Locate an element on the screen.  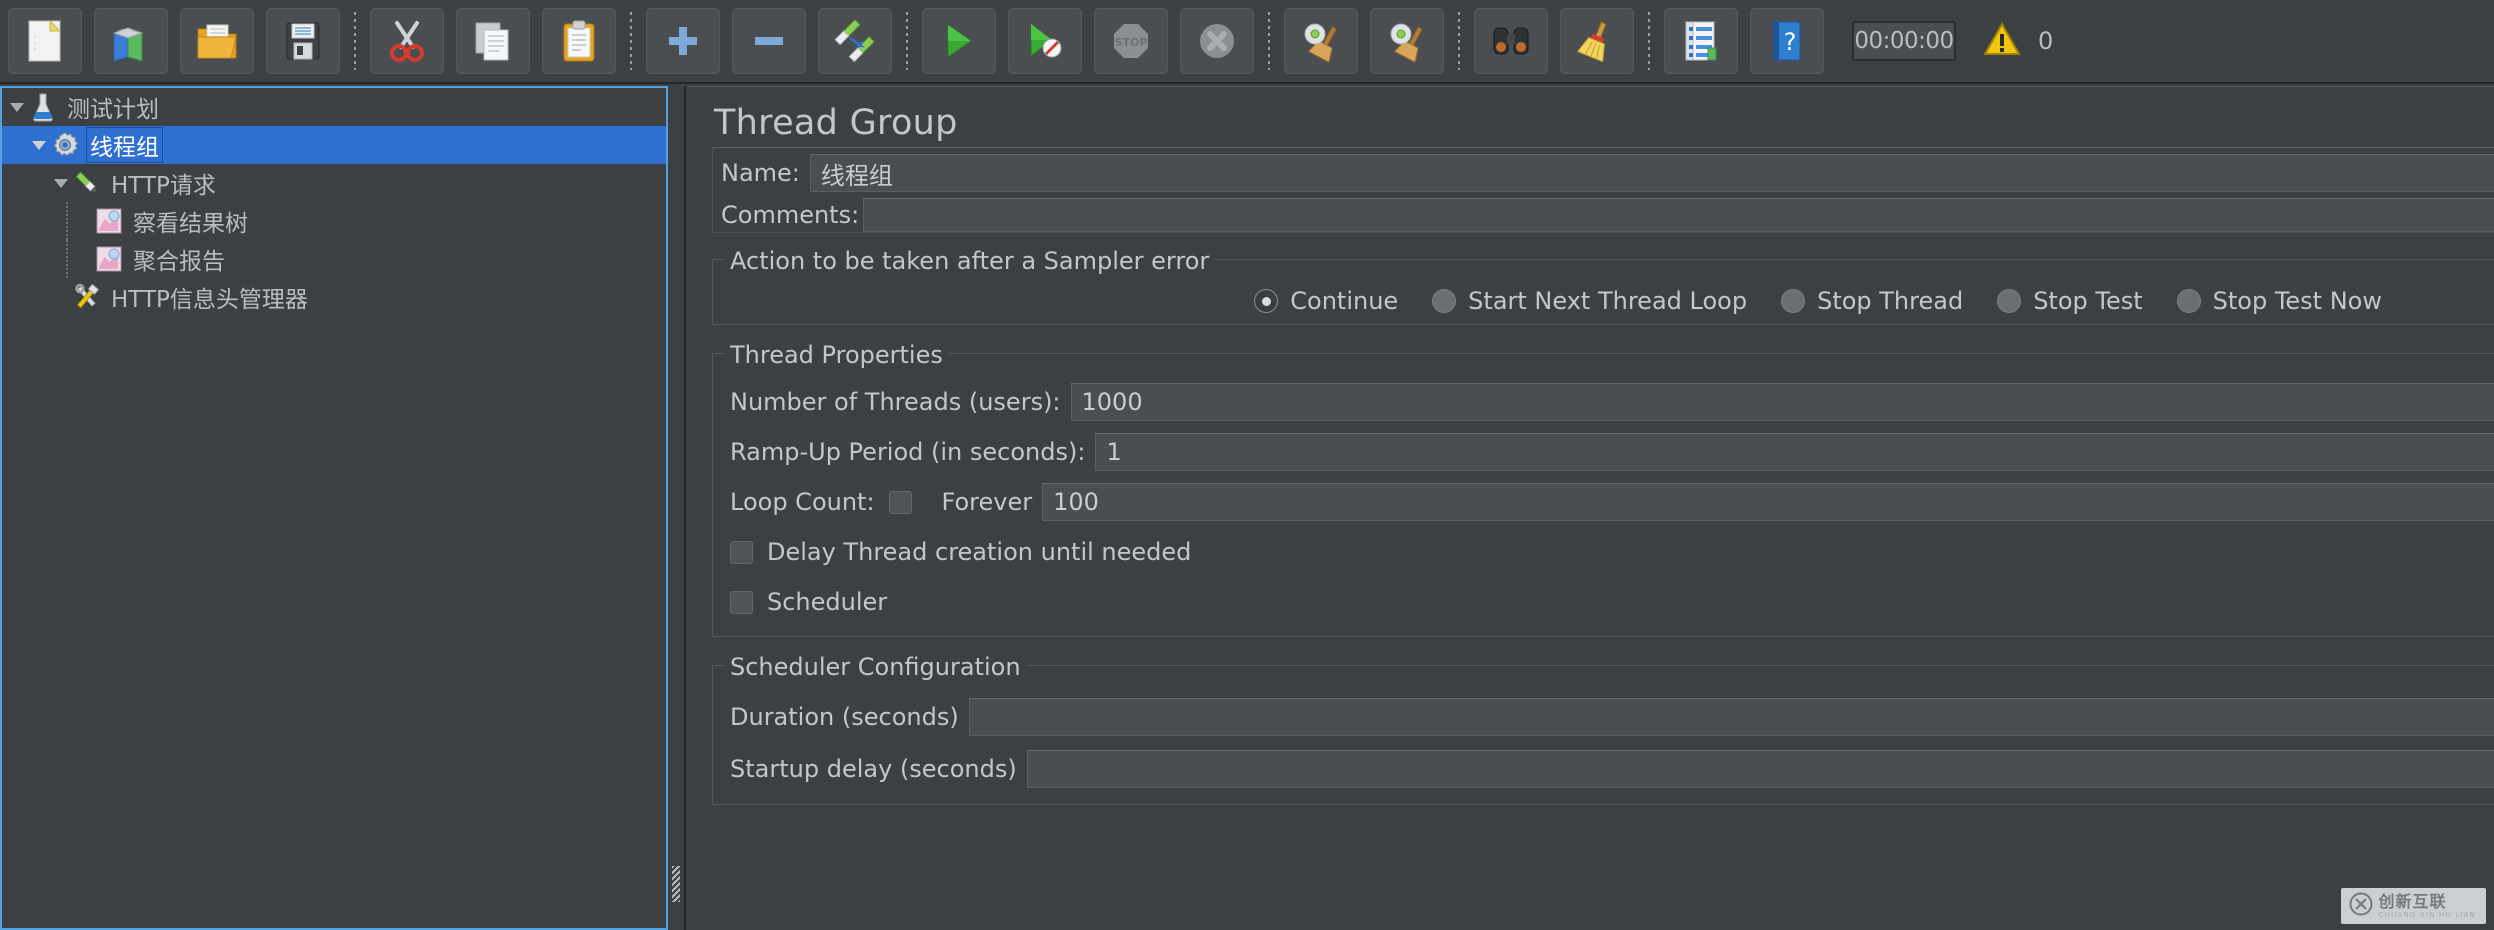
function-helper-button is located at coordinates (1701, 41).